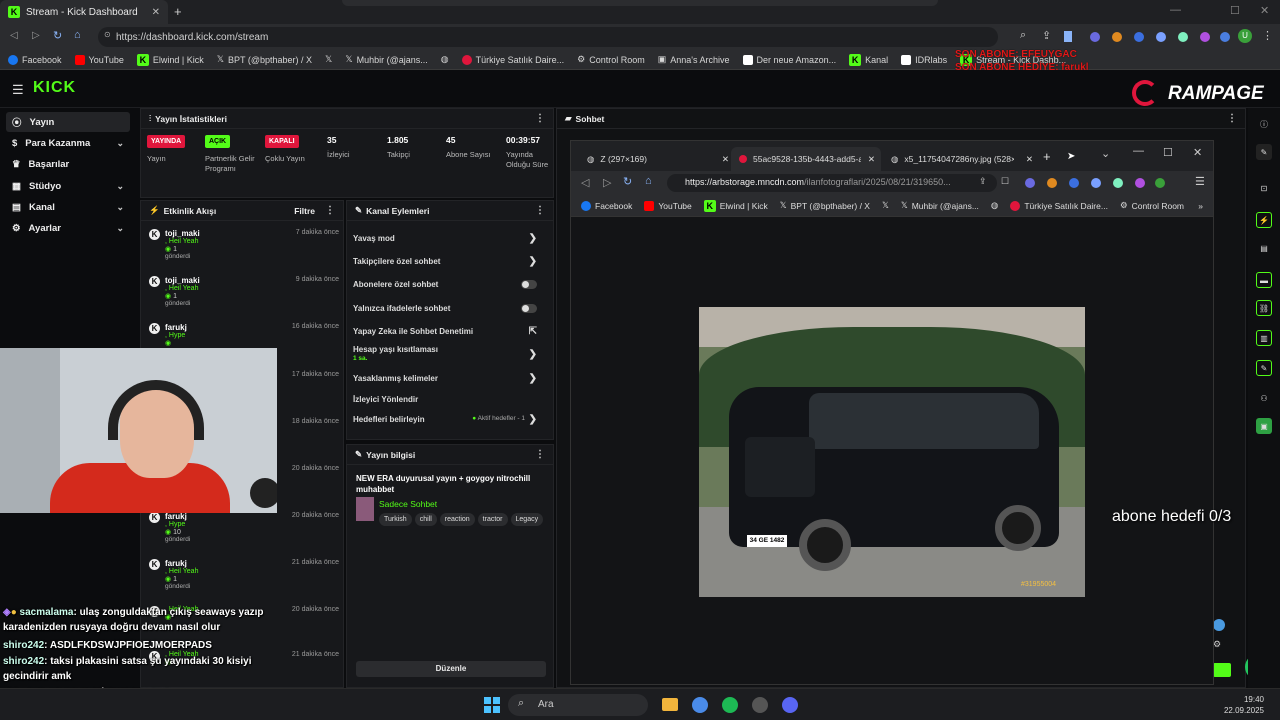 This screenshot has width=1280, height=720. I want to click on popup-tab-3: ◍ x5_11754047286ny.jpg (528× ✕, so click(958, 159).